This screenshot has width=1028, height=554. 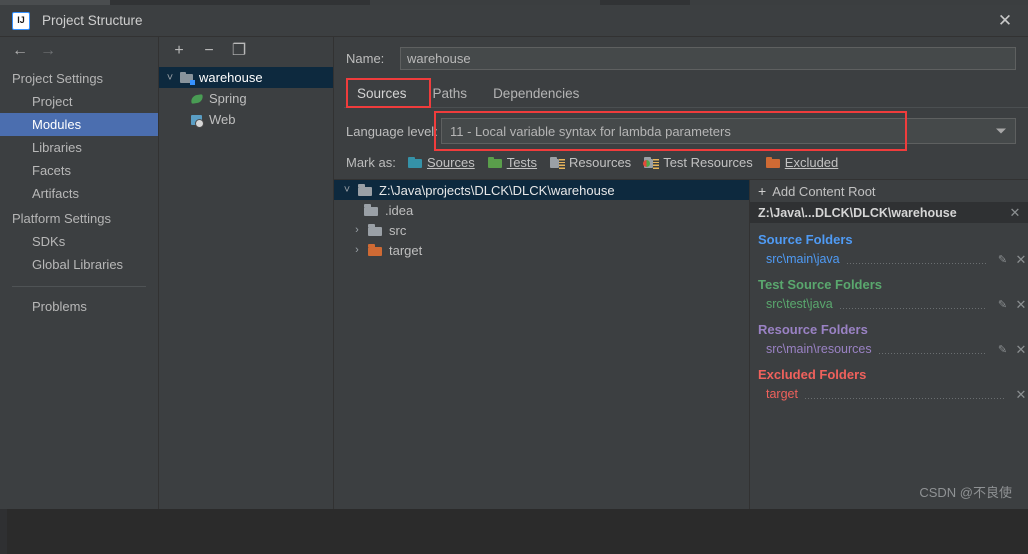 I want to click on resource-folders-title: Resource Folders, so click(x=813, y=329).